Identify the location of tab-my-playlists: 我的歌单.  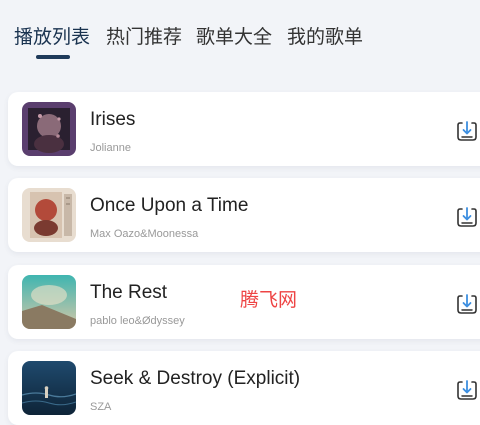
(325, 37).